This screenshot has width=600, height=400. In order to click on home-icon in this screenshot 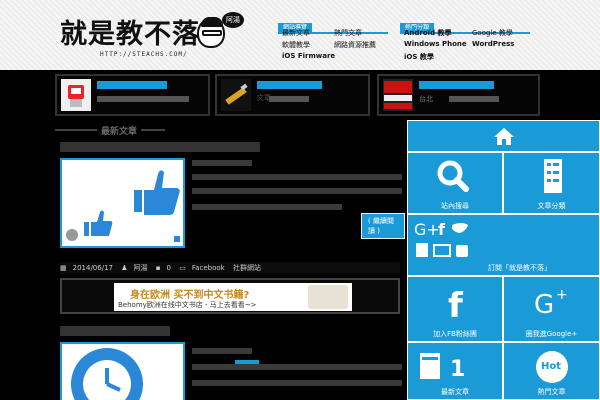, I will do `click(504, 136)`.